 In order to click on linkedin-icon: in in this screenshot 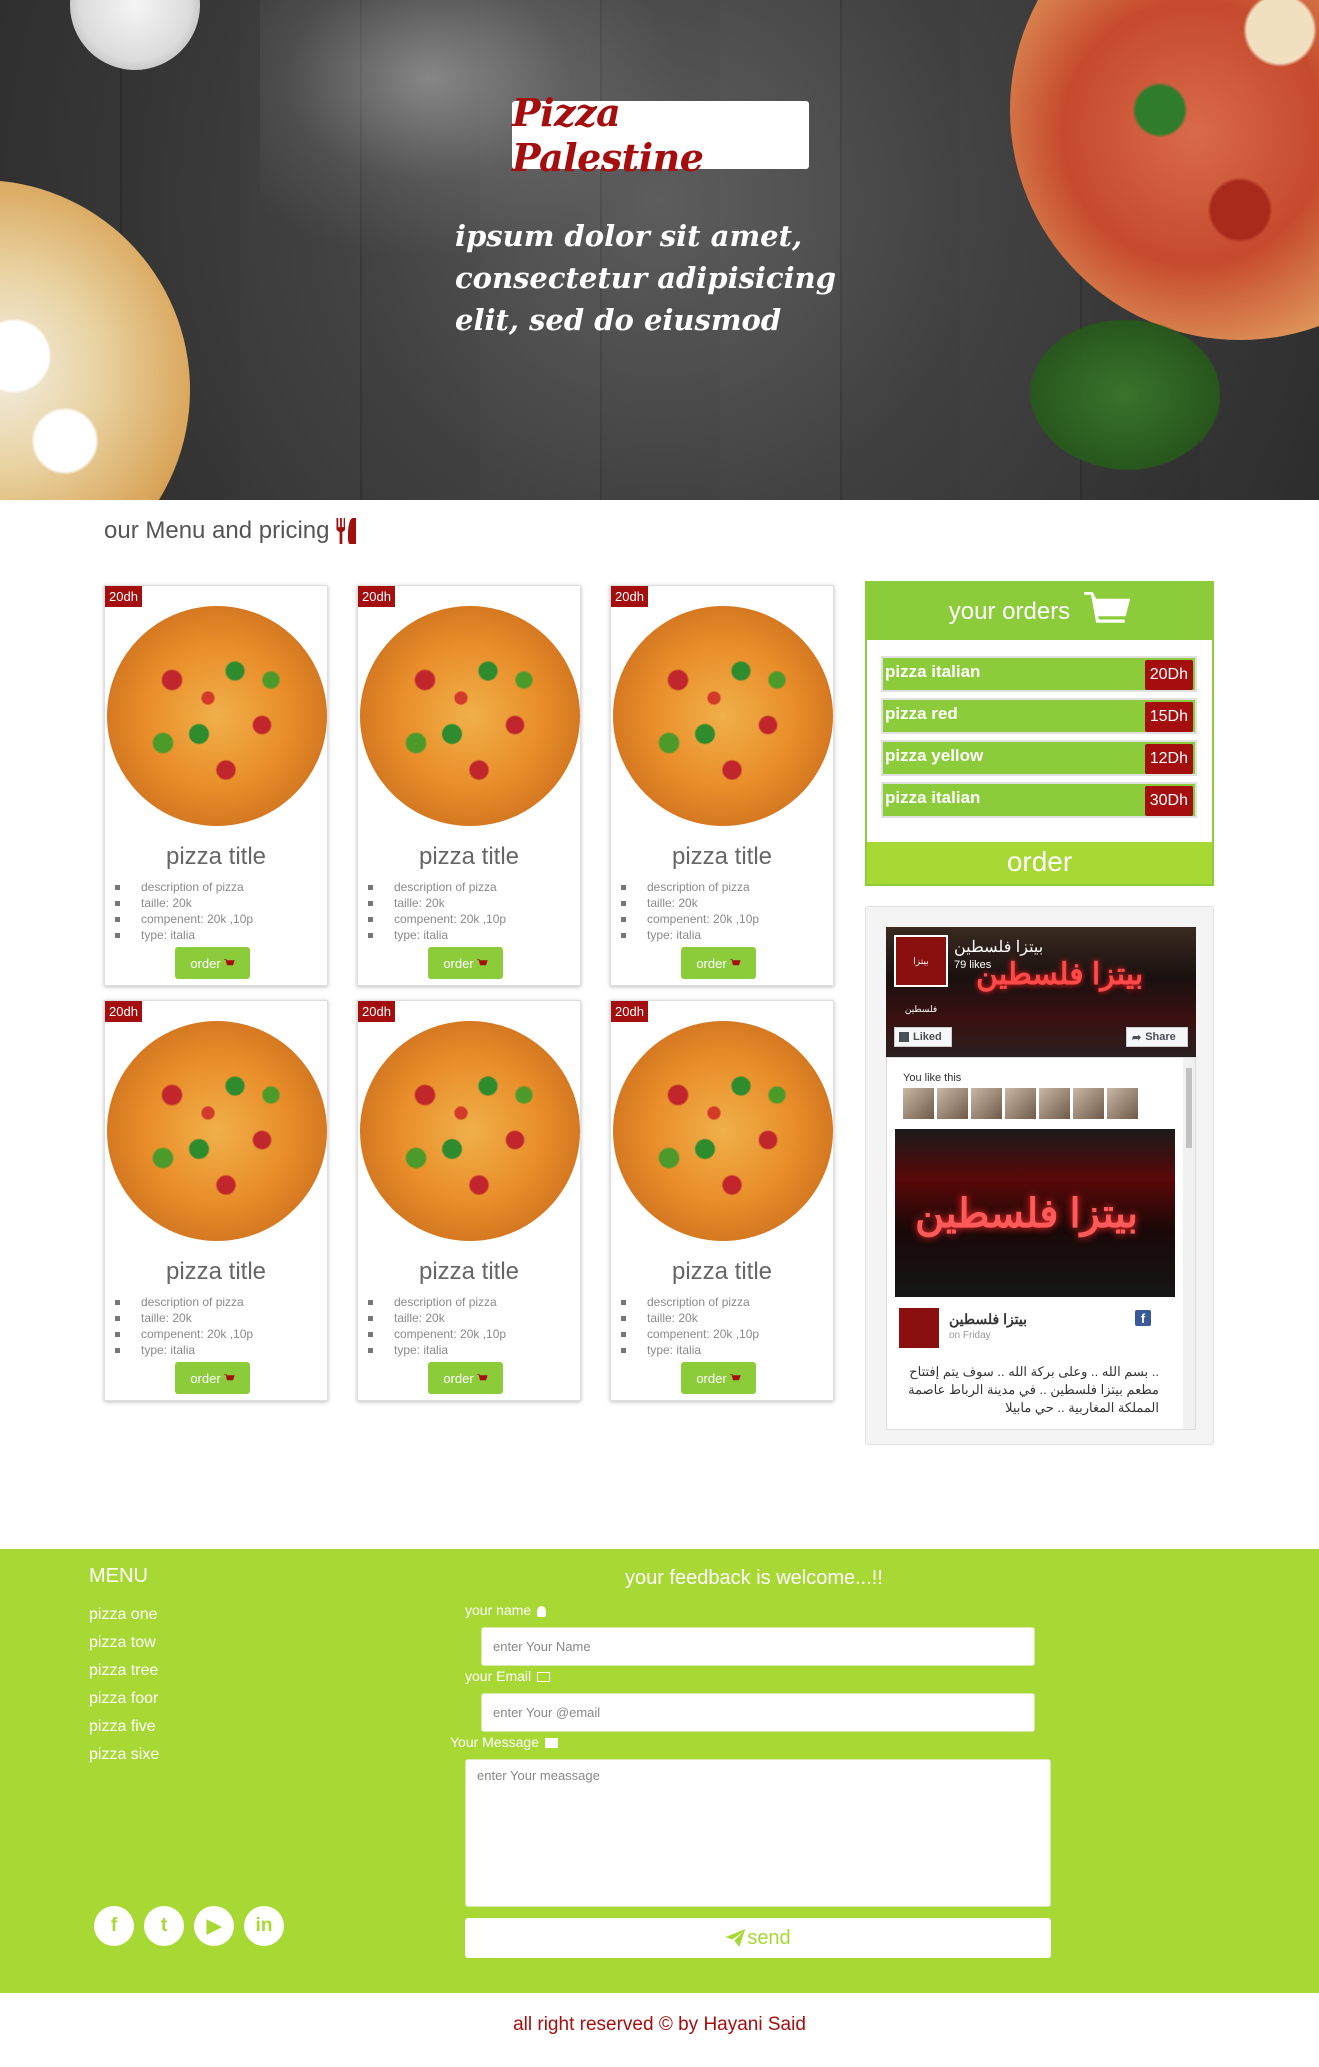, I will do `click(264, 1926)`.